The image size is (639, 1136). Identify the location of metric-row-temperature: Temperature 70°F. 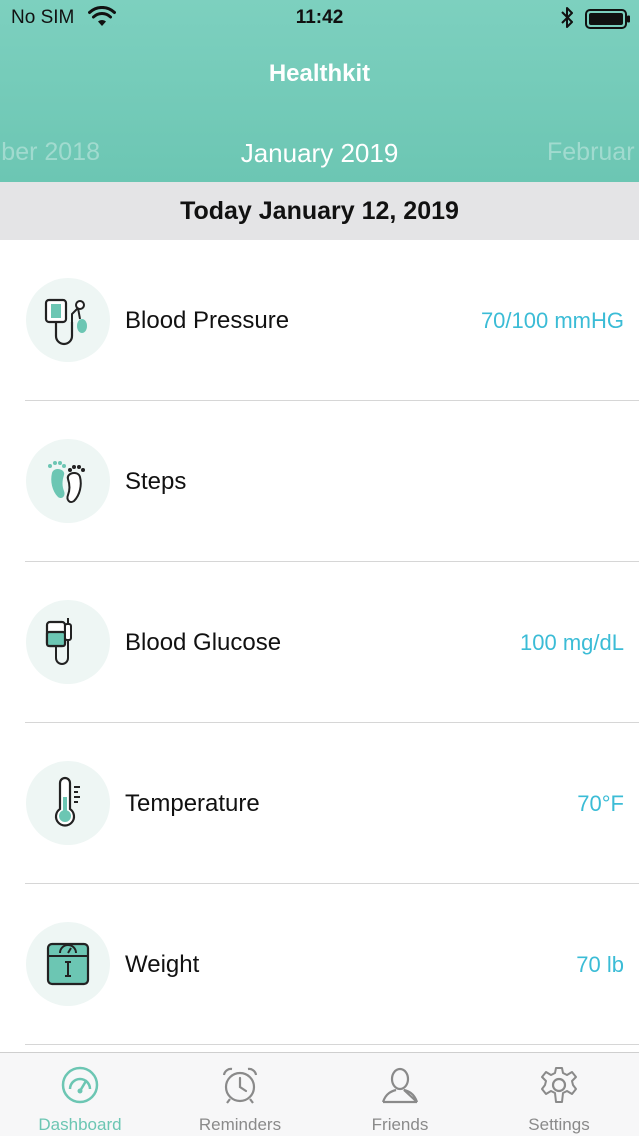
(319, 803).